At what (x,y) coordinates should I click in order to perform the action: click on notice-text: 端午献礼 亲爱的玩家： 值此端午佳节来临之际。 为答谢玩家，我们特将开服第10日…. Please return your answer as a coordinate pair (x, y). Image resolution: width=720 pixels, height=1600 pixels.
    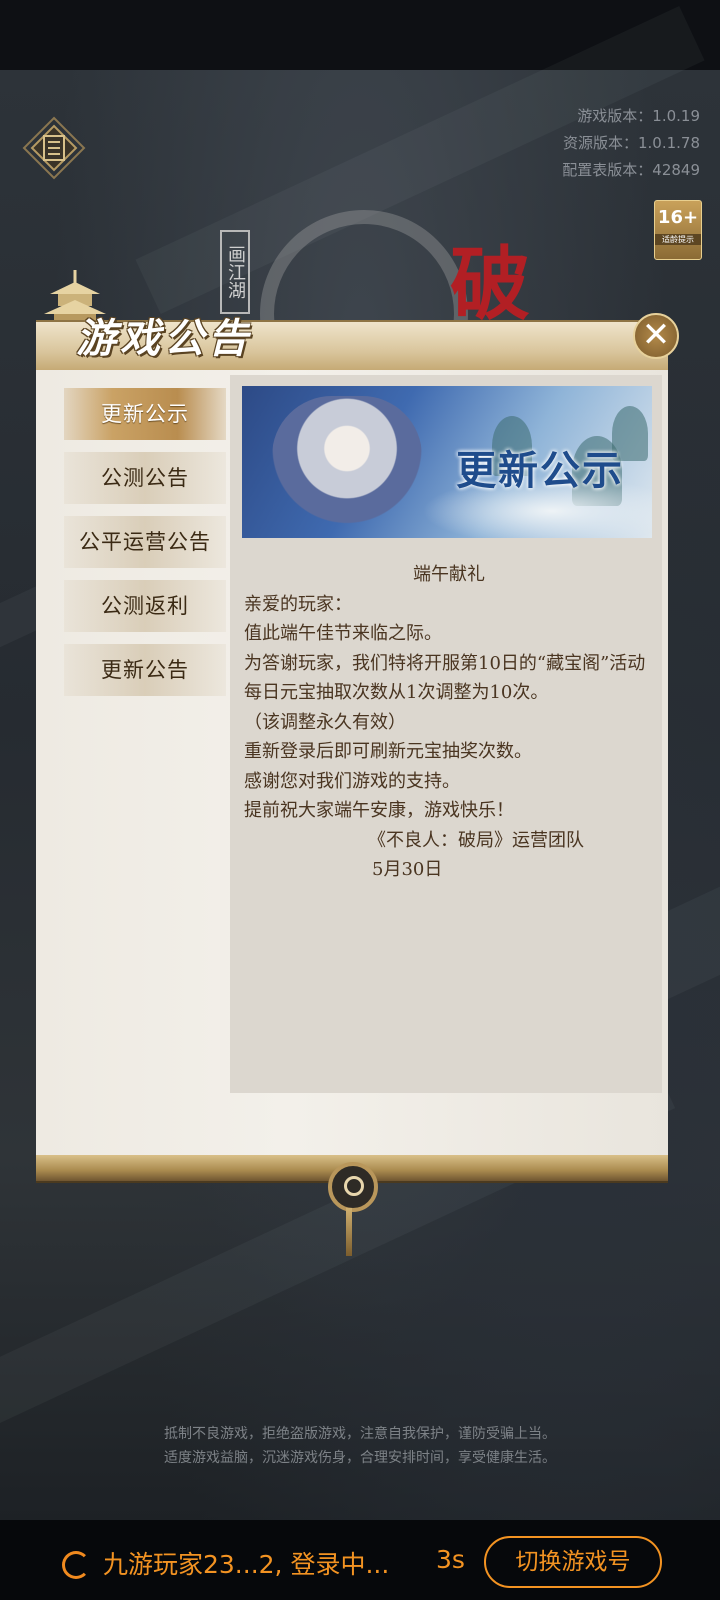
    Looking at the image, I should click on (449, 722).